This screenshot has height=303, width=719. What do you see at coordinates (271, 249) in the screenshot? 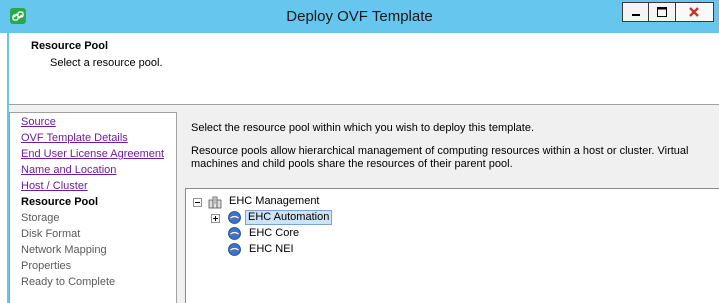
I see `tree-node-ehc-nei: EHC NEI` at bounding box center [271, 249].